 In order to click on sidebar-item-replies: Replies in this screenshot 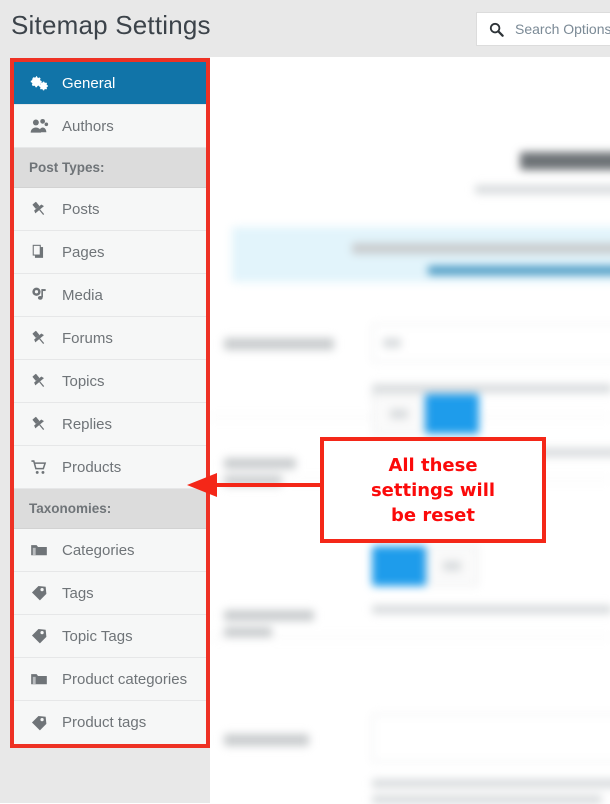, I will do `click(110, 424)`.